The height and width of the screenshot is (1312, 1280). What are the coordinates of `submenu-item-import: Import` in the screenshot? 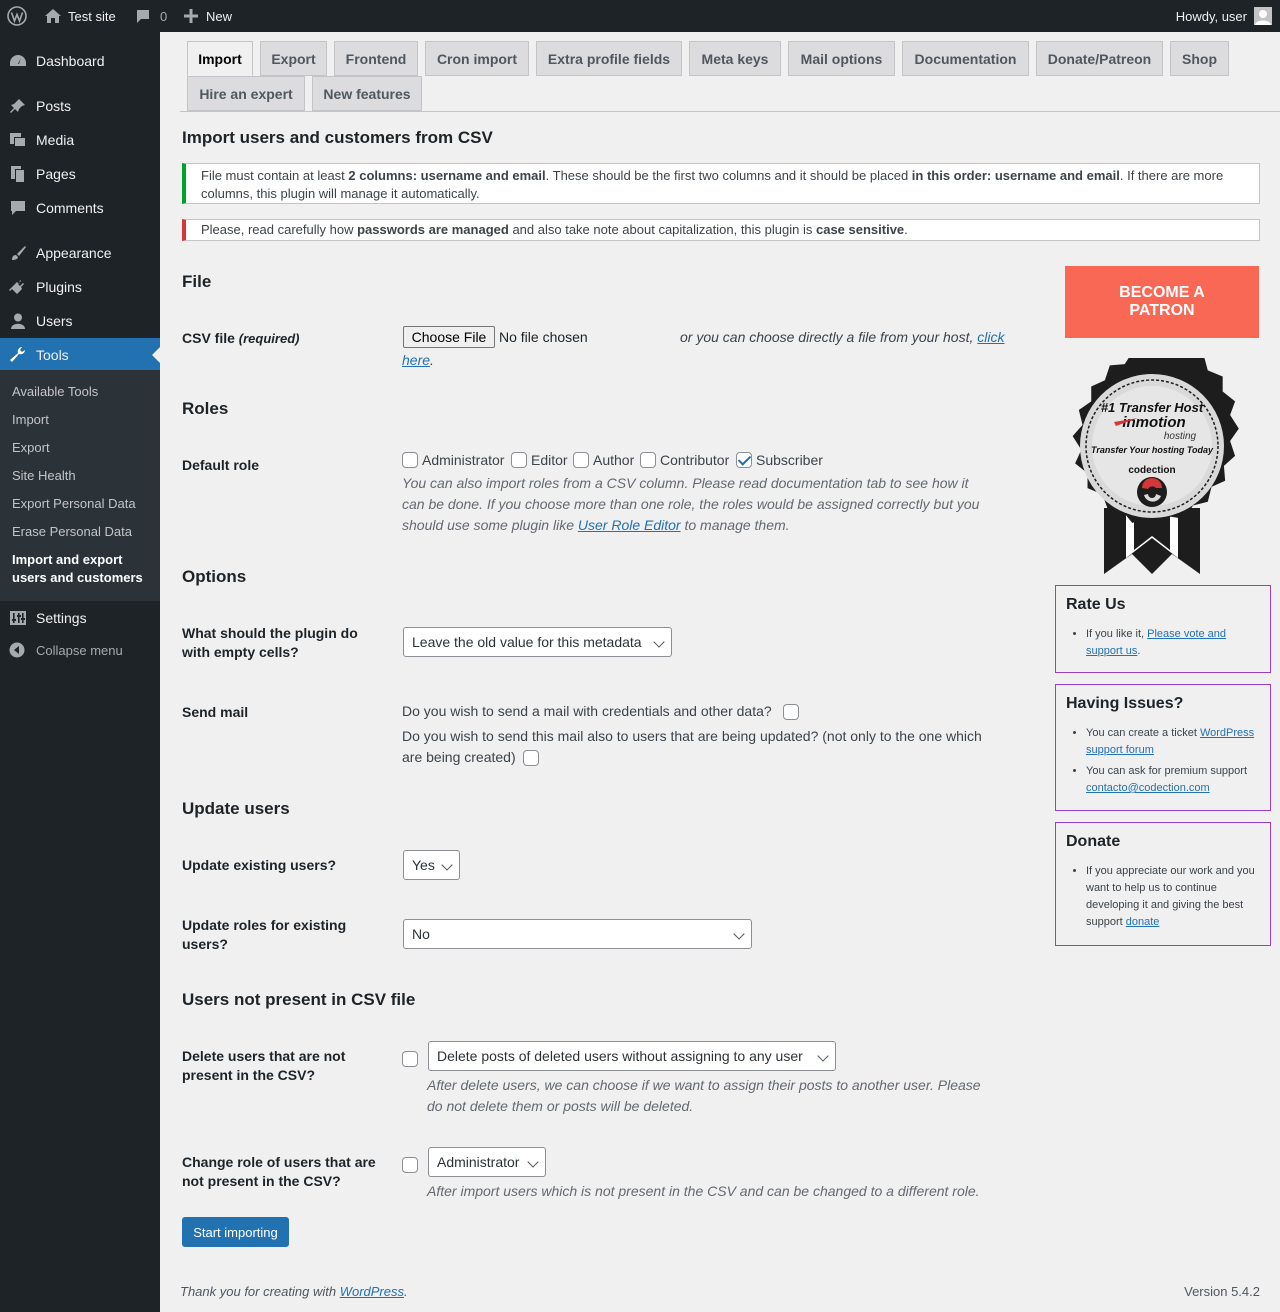 It's located at (30, 420).